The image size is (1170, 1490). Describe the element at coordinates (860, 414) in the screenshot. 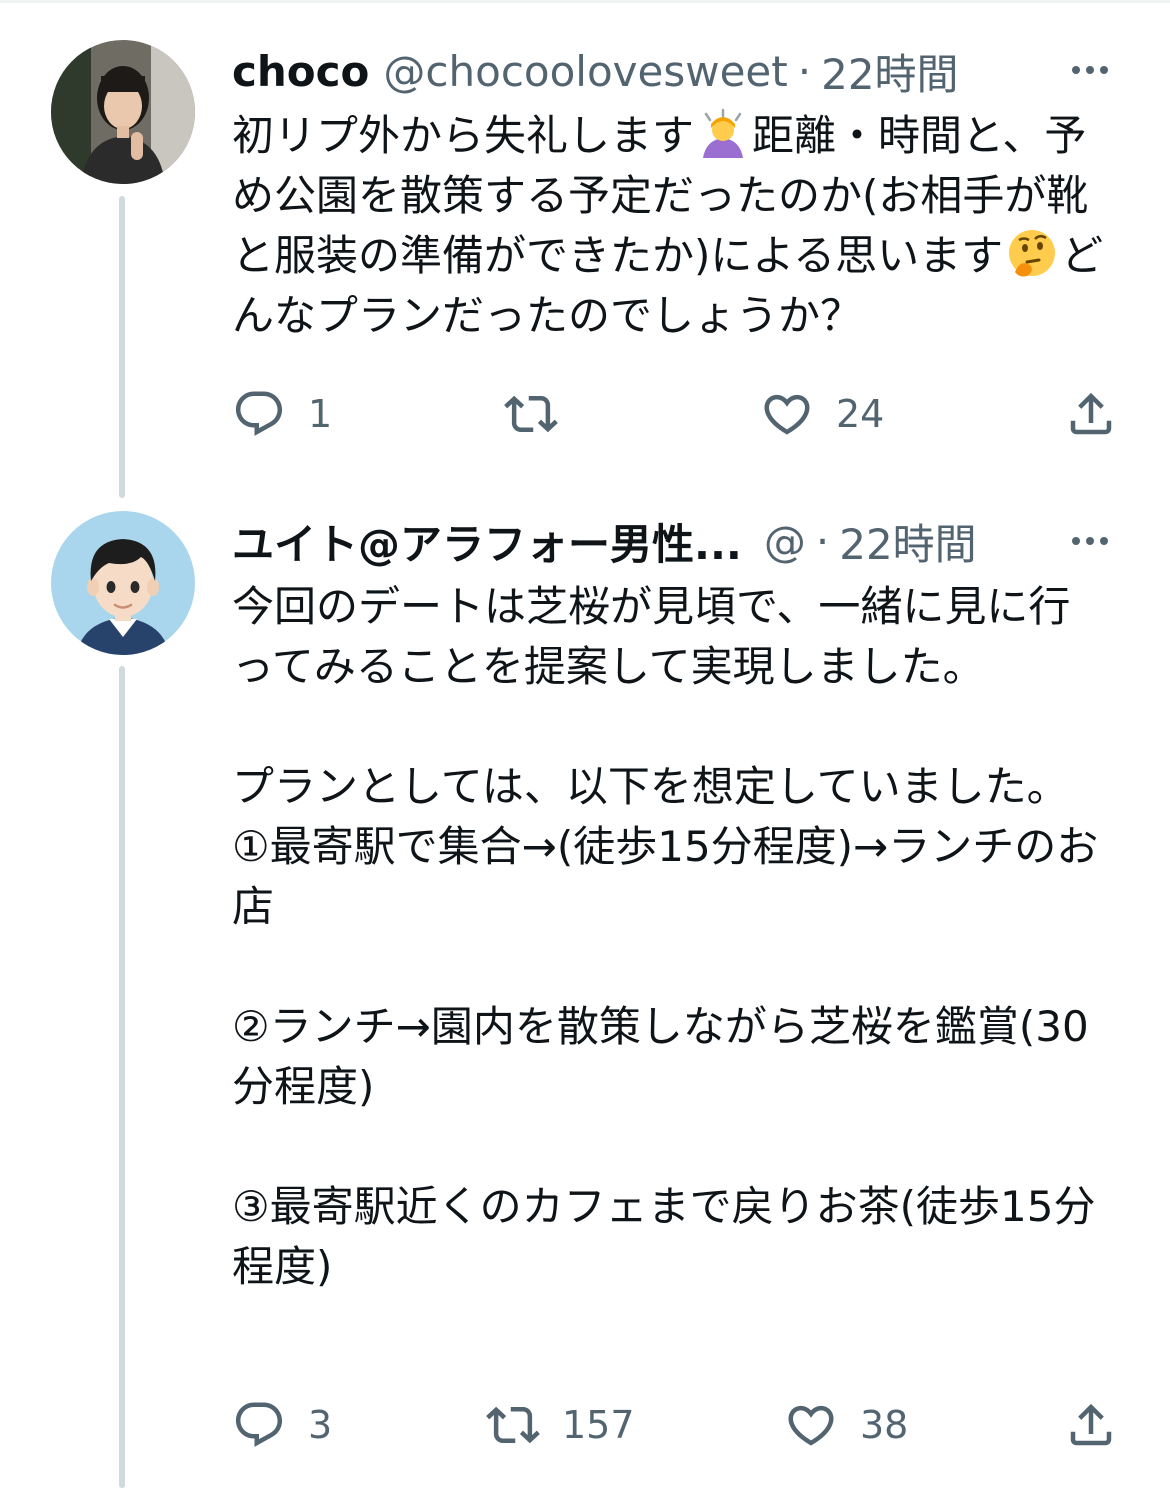

I see `like-count: 24` at that location.